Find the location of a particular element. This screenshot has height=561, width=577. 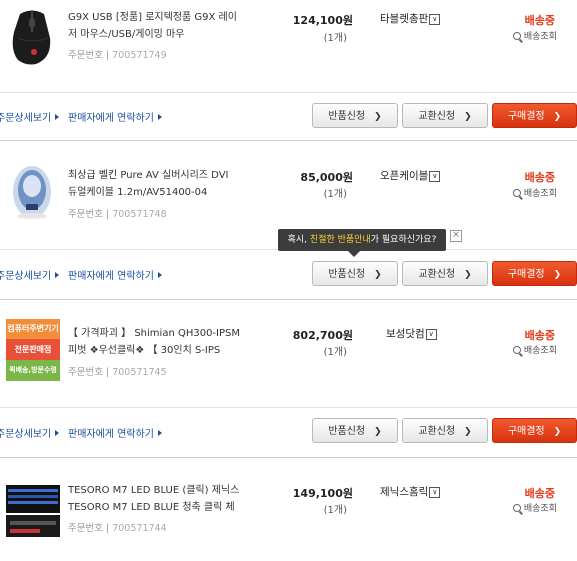

product-thumbnail-cable is located at coordinates (32, 192).